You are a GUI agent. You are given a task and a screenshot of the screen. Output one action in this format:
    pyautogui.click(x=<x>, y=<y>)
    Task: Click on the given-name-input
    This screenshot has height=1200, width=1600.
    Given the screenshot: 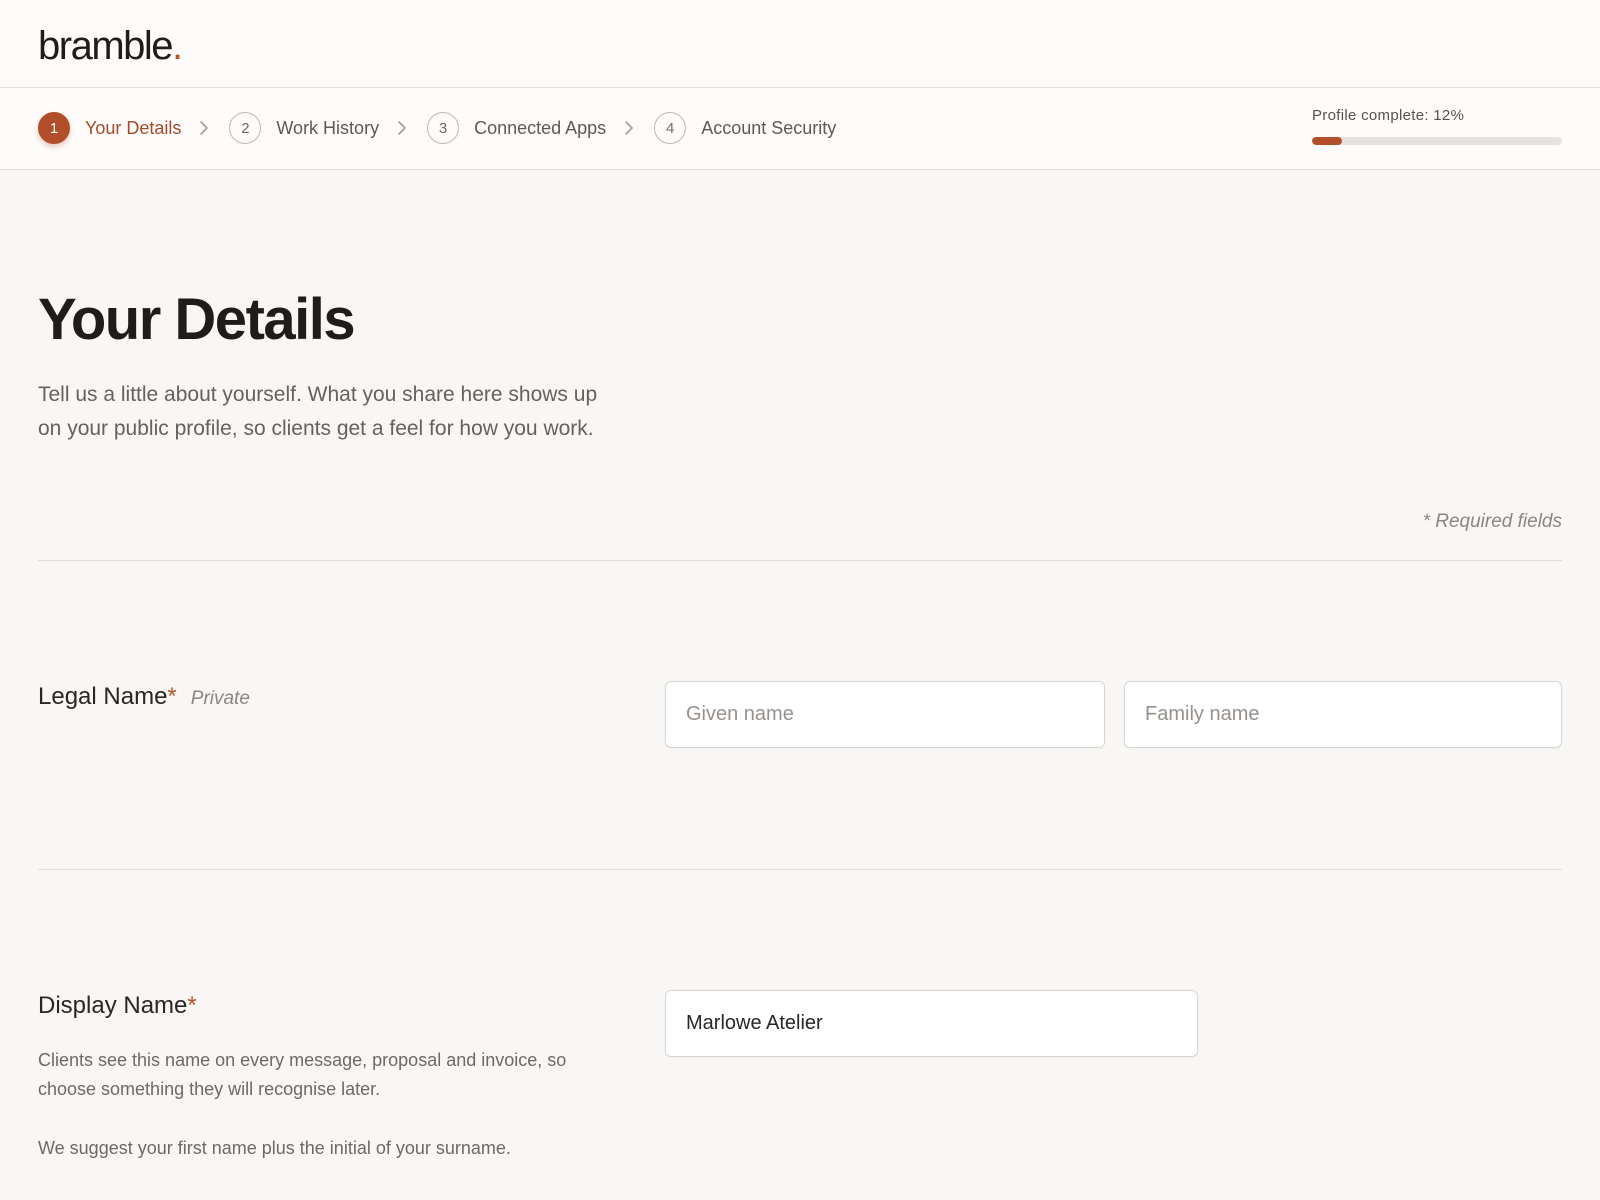 What is the action you would take?
    pyautogui.click(x=885, y=714)
    